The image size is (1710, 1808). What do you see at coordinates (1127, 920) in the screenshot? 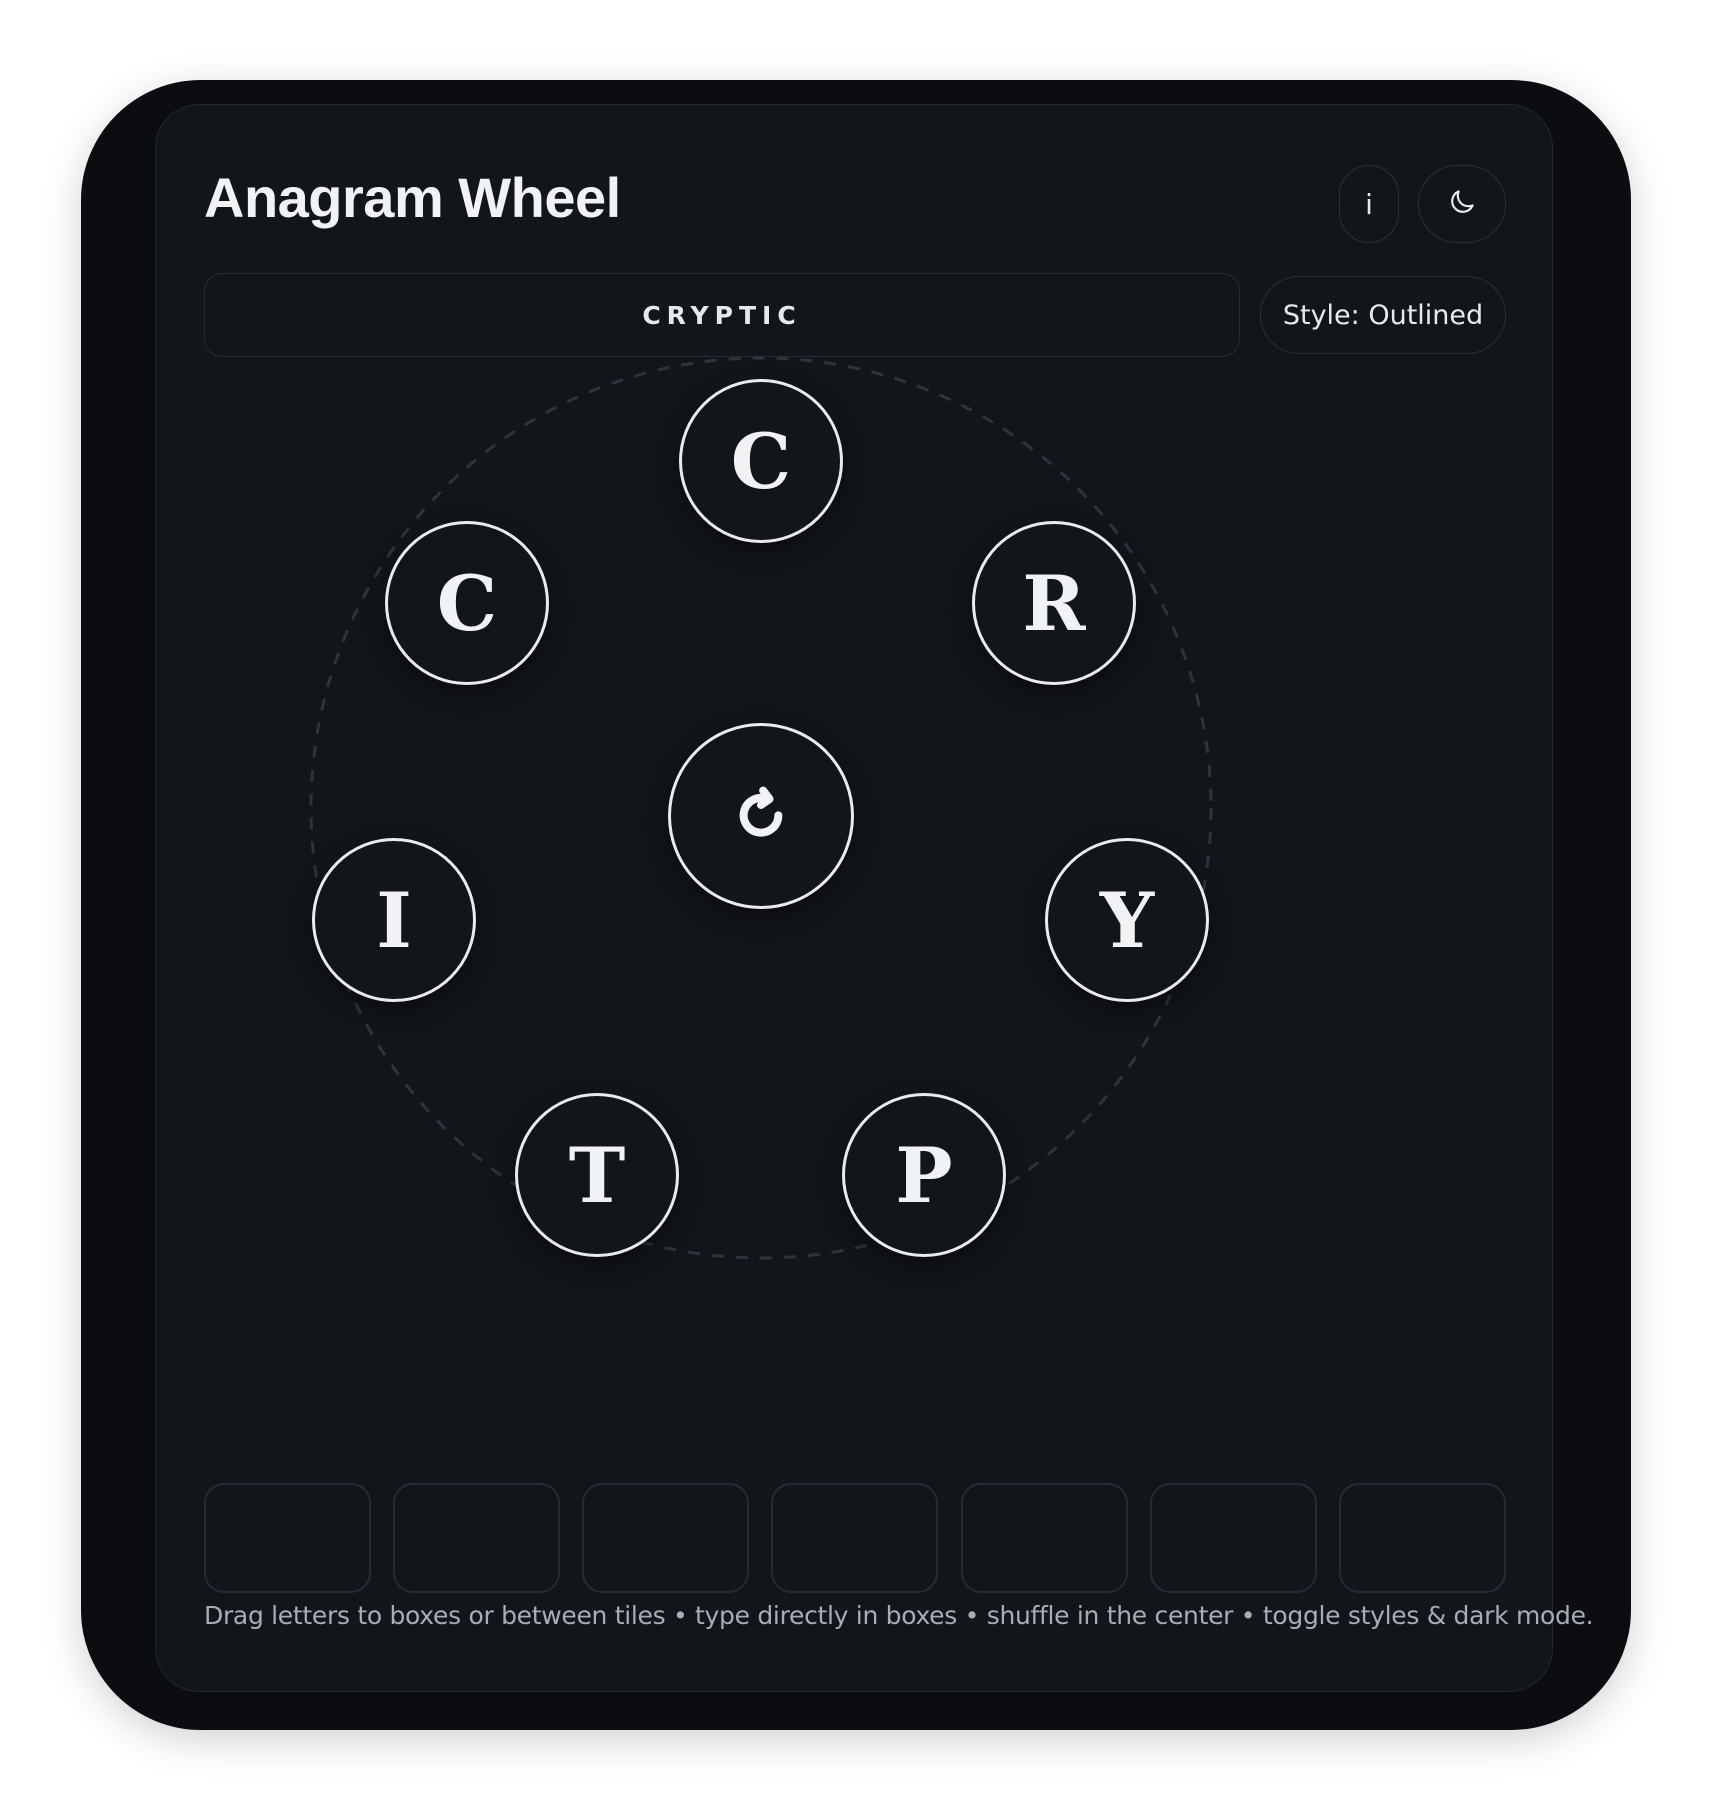
I see `letter-tile: Y` at bounding box center [1127, 920].